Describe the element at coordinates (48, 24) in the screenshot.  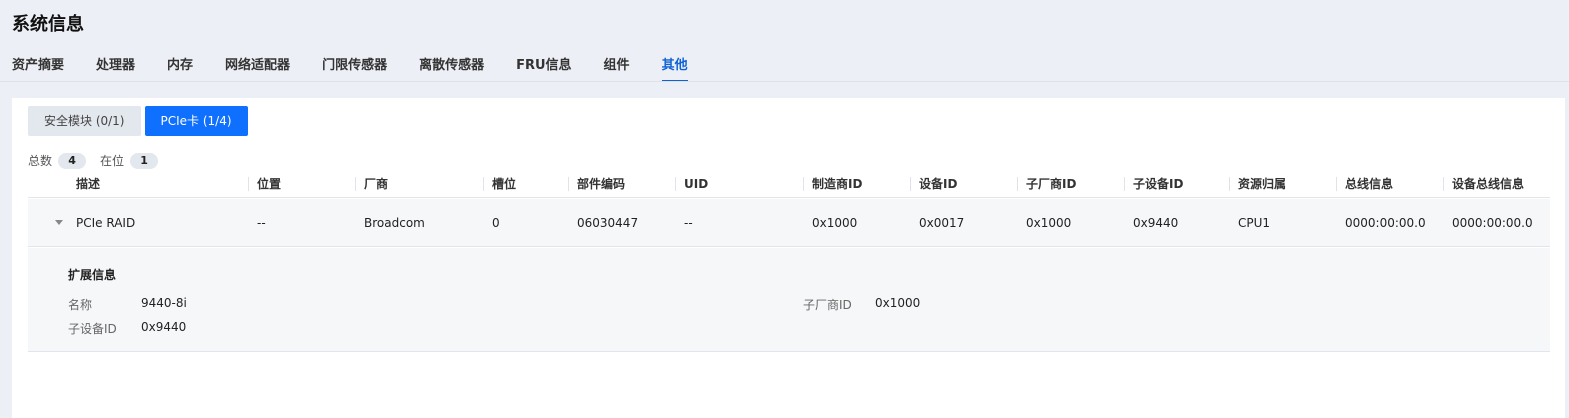
I see `page-title: 系统信息` at that location.